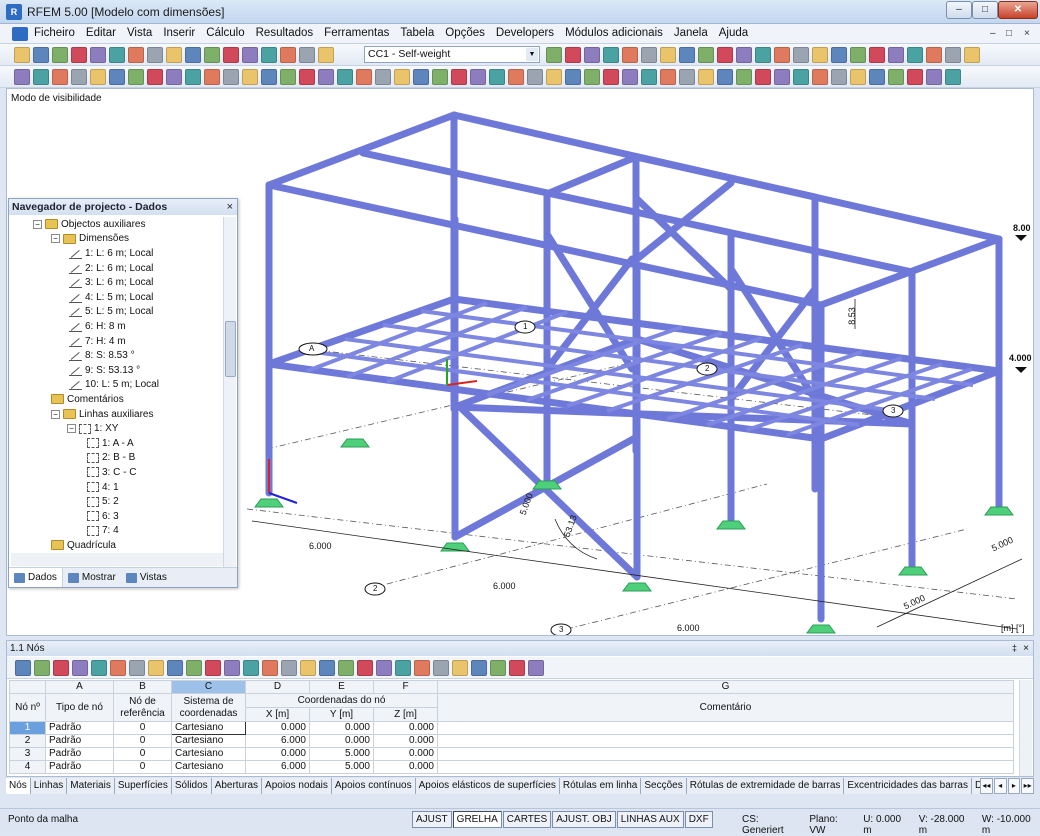 The width and height of the screenshot is (1040, 836). I want to click on collapse-icon: −, so click(71, 429).